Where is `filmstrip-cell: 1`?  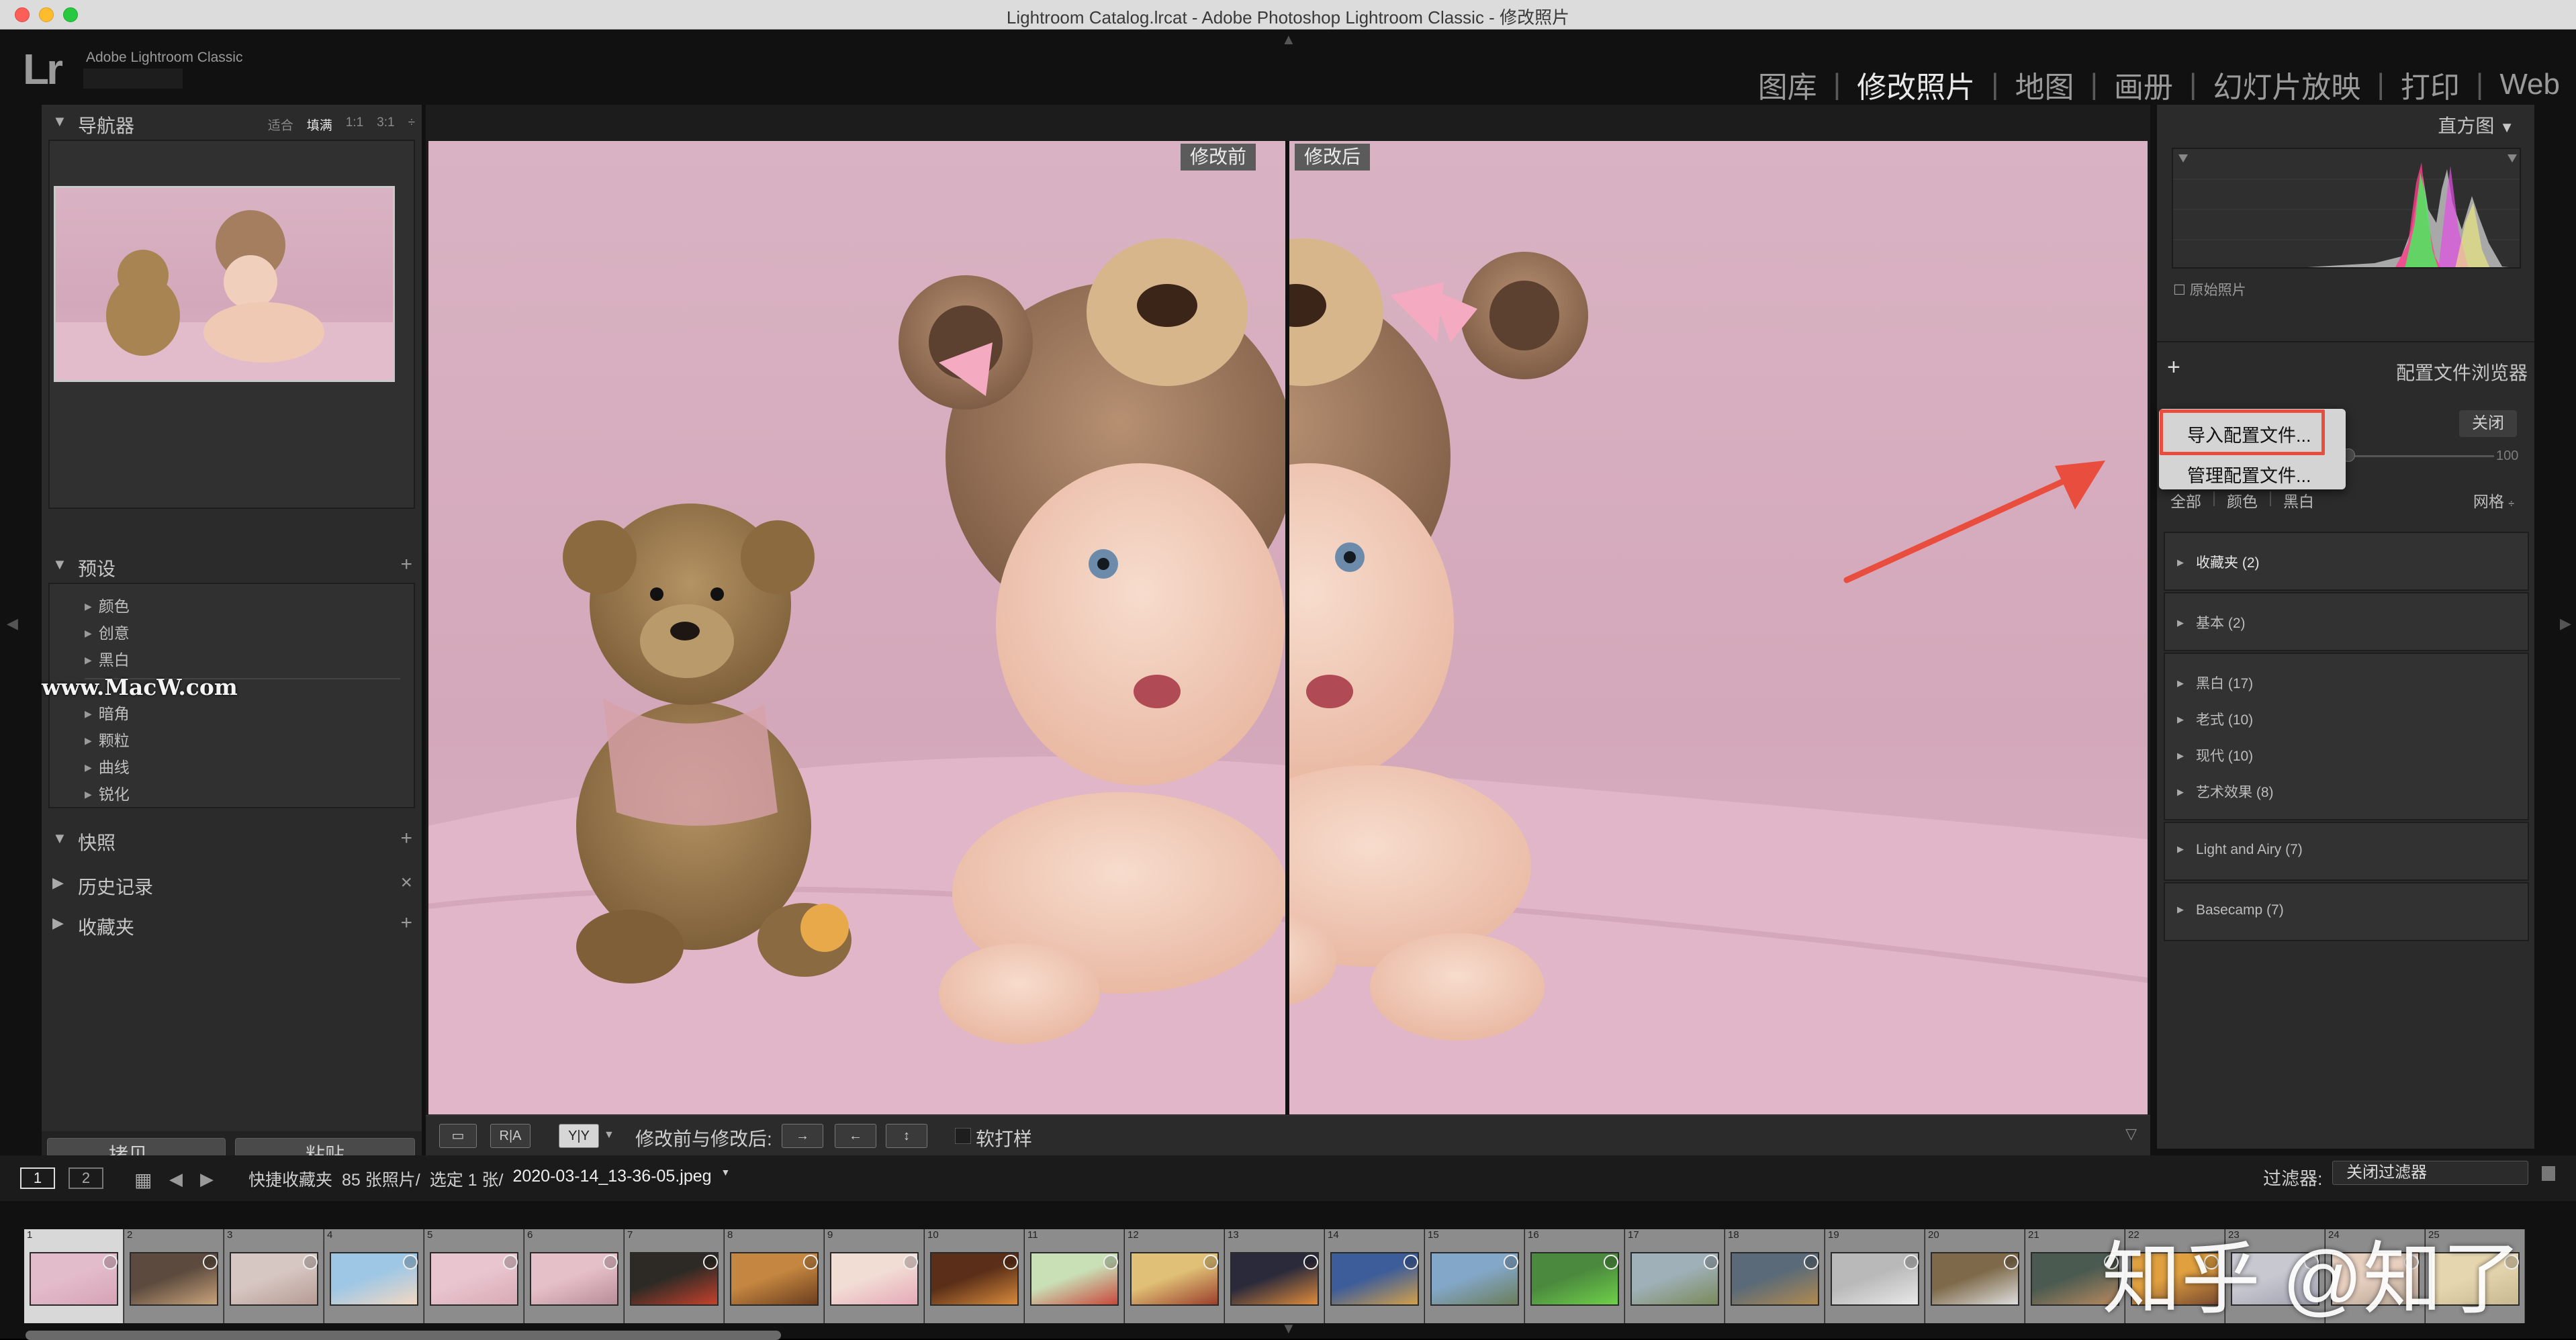
filmstrip-cell: 1 is located at coordinates (74, 1276).